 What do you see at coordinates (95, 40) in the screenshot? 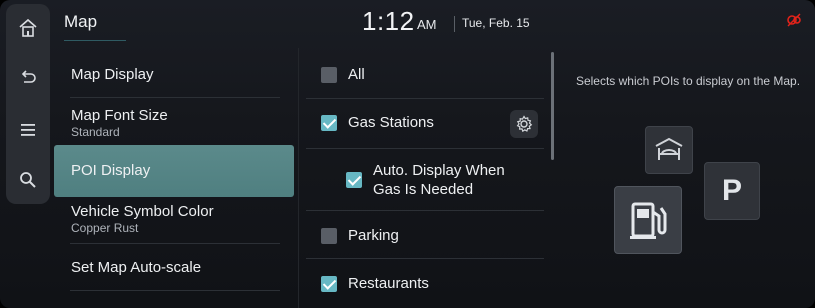
I see `title-underline` at bounding box center [95, 40].